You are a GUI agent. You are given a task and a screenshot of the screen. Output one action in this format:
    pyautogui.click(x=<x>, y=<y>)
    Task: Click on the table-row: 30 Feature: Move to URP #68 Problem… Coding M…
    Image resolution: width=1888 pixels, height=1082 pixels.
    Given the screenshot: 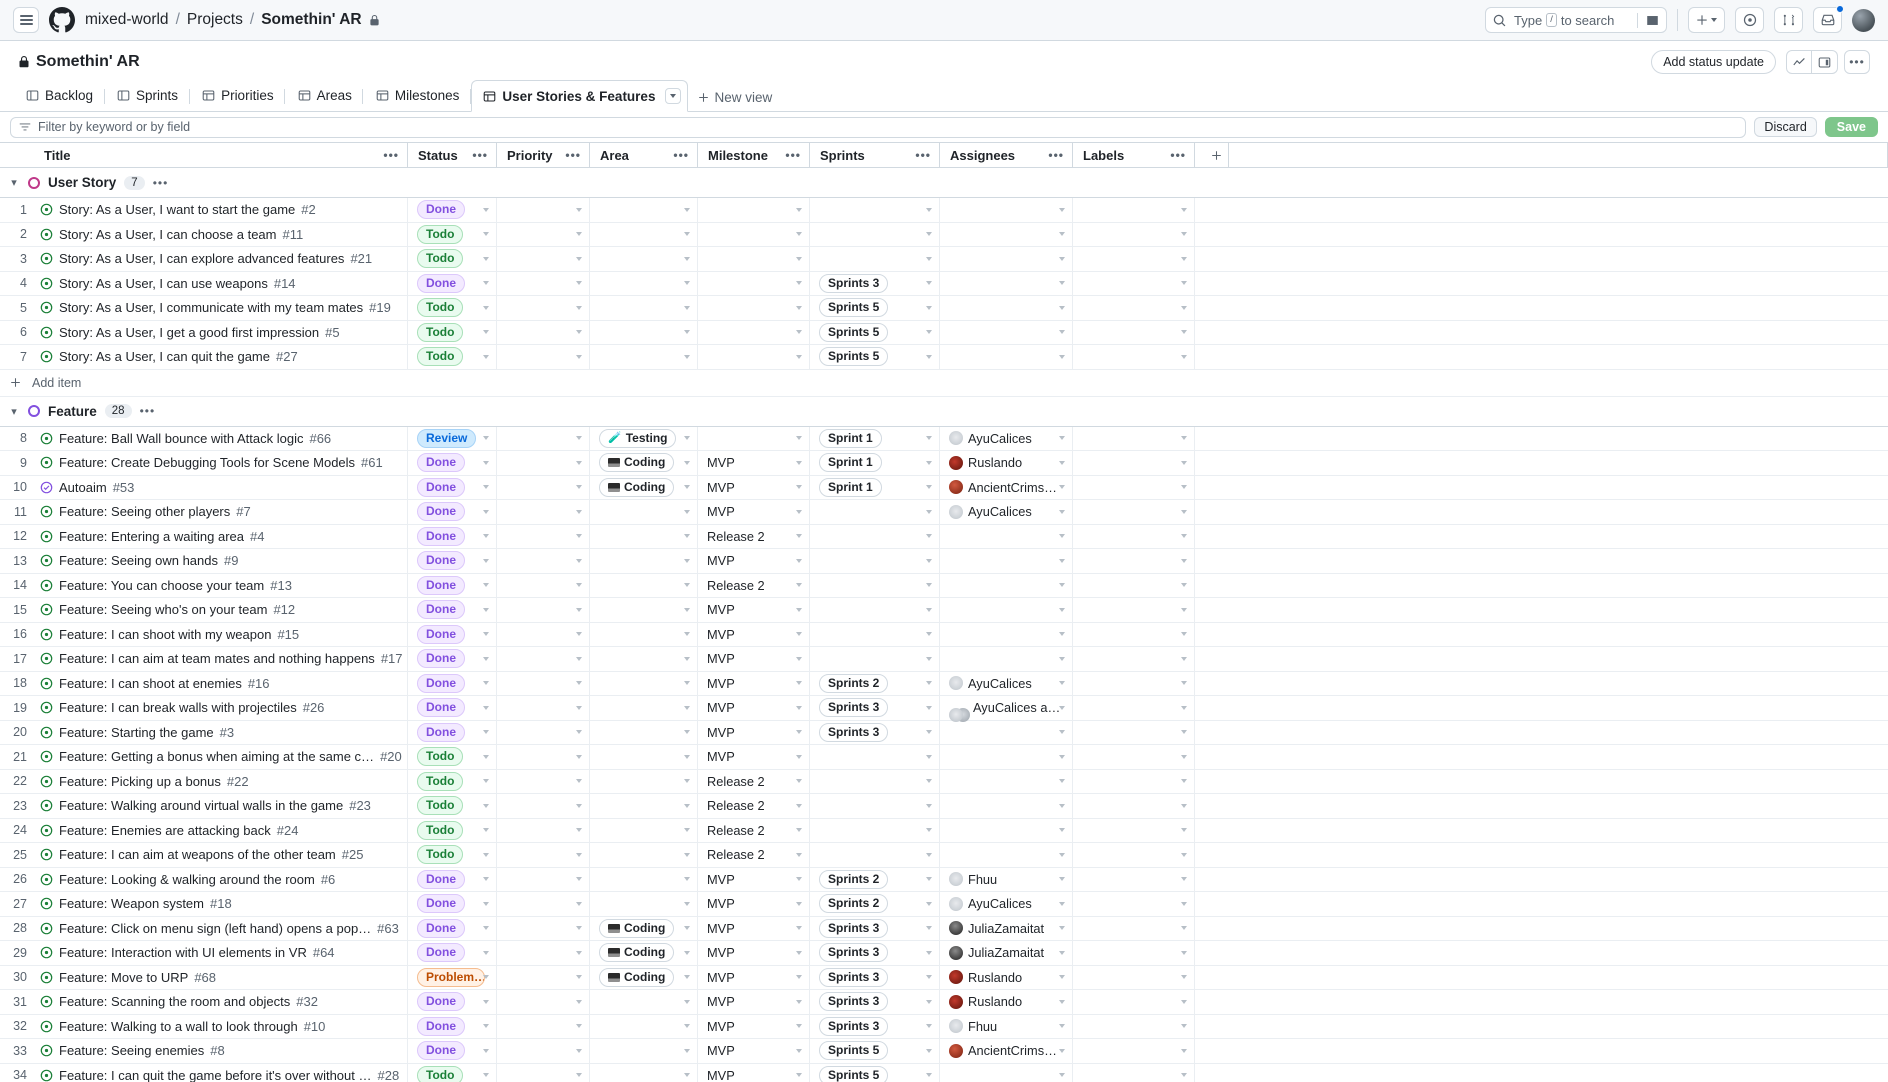 What is the action you would take?
    pyautogui.click(x=944, y=977)
    